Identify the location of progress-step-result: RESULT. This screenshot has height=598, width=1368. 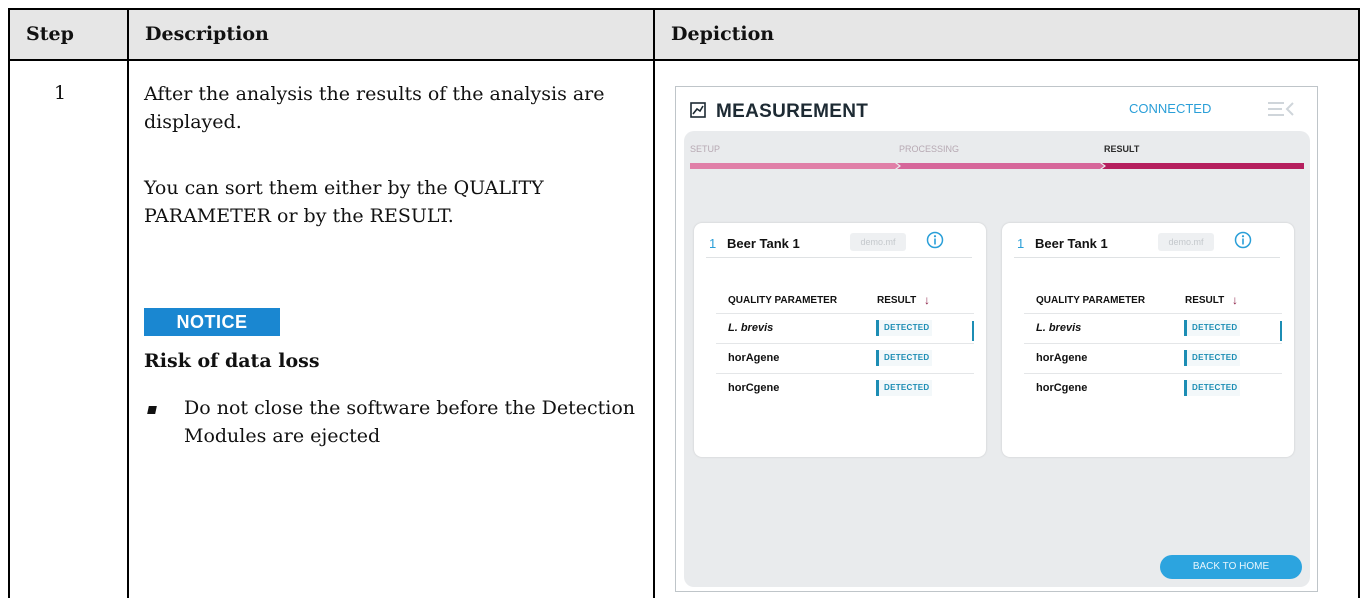
(1122, 149).